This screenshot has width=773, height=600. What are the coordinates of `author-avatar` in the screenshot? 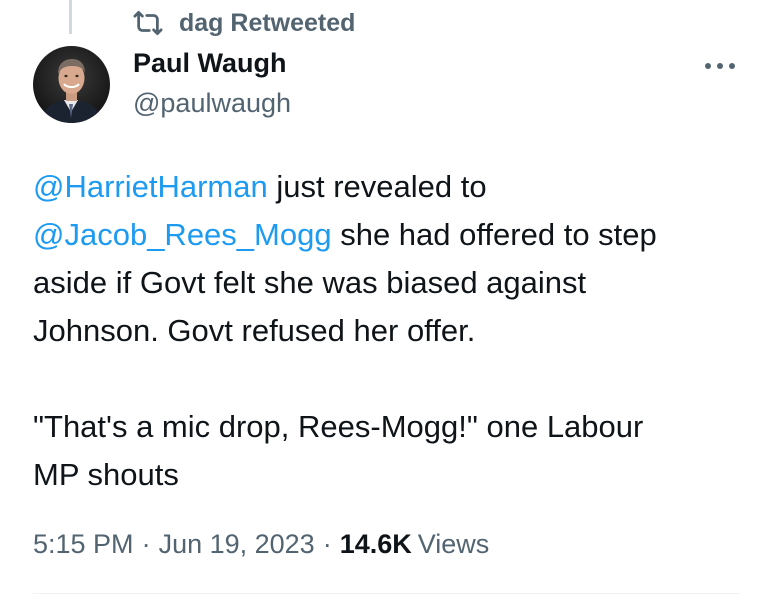 It's located at (71, 84).